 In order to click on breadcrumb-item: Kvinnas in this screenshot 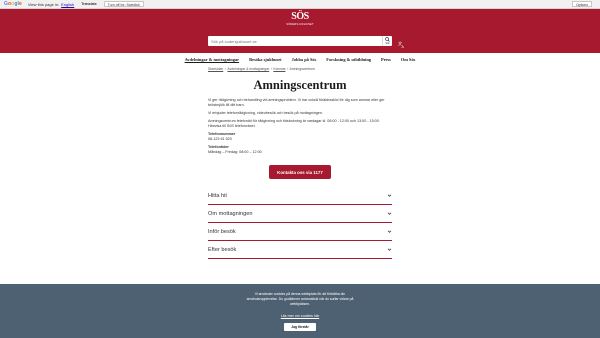, I will do `click(279, 69)`.